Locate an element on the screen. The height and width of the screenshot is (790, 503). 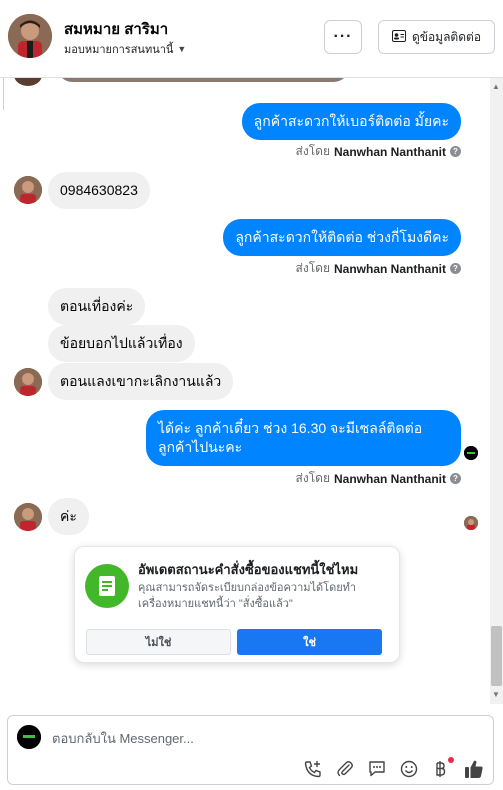
ellipsis-icon: ··· is located at coordinates (343, 36).